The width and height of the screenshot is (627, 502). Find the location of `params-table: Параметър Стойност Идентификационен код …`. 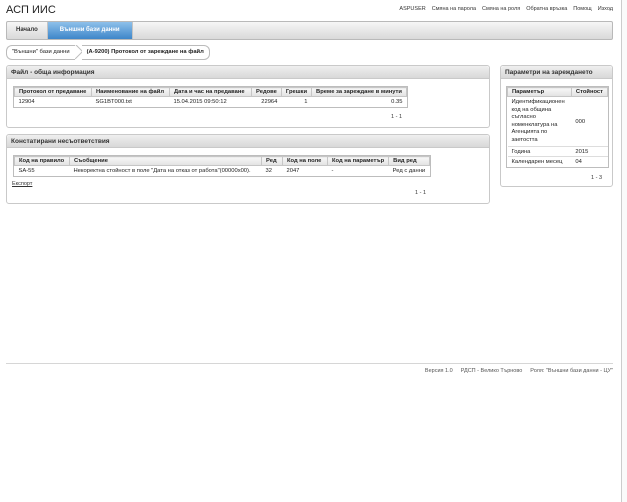

params-table: Параметър Стойност Идентификационен код … is located at coordinates (557, 127).